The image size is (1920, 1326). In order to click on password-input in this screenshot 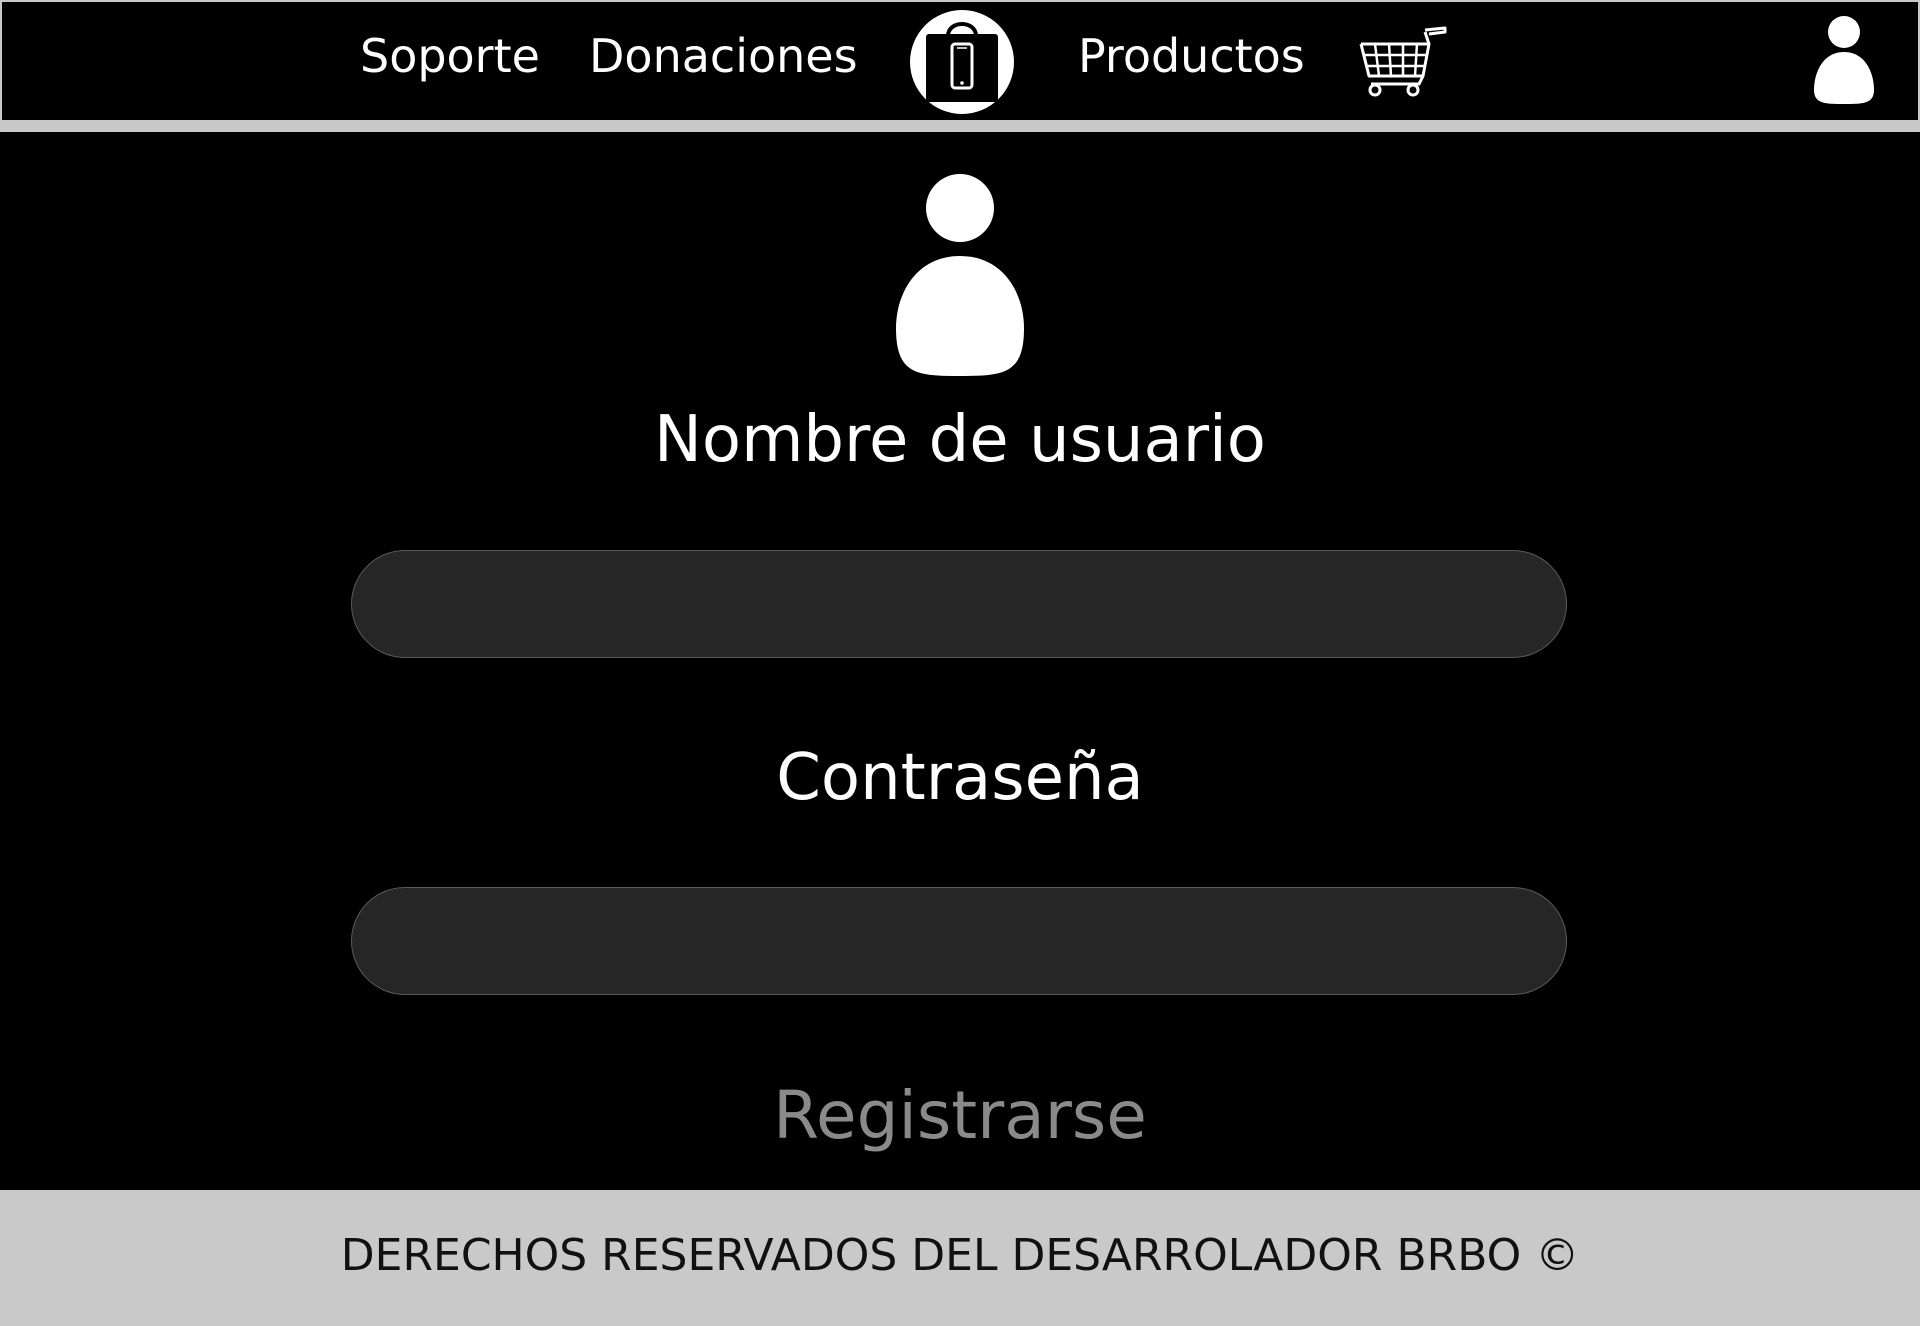, I will do `click(959, 941)`.